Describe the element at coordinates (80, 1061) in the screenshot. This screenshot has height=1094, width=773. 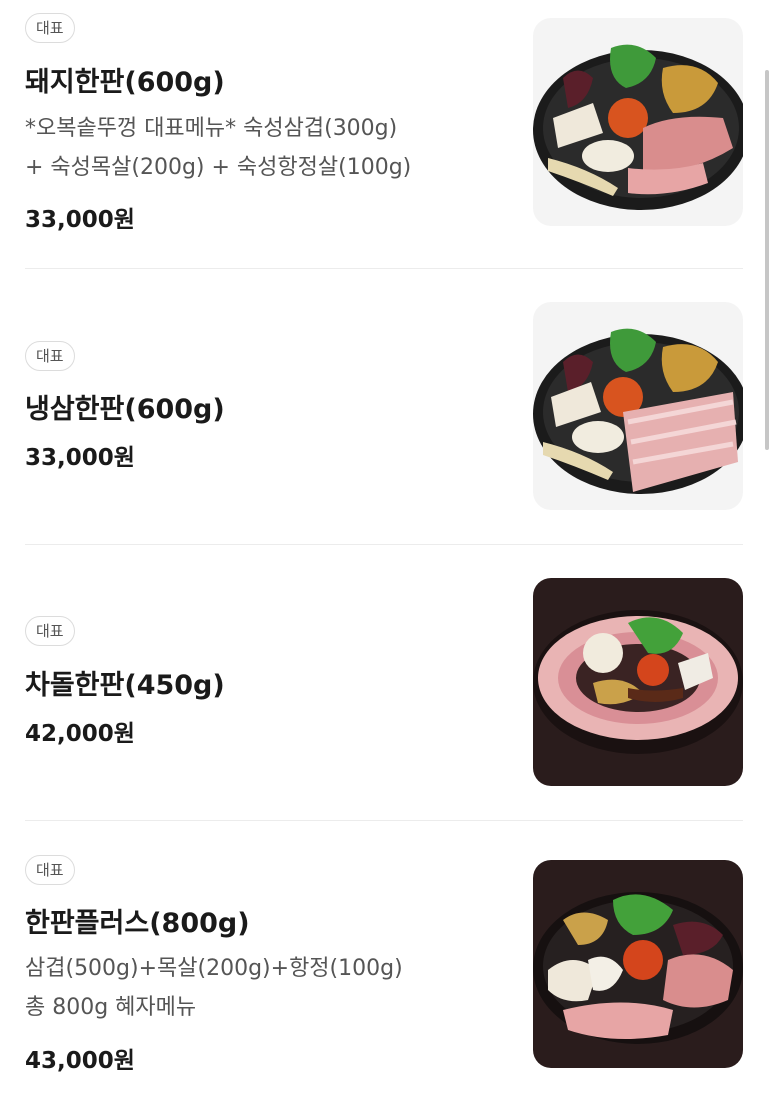
I see `menu-item-price: 43,000원` at that location.